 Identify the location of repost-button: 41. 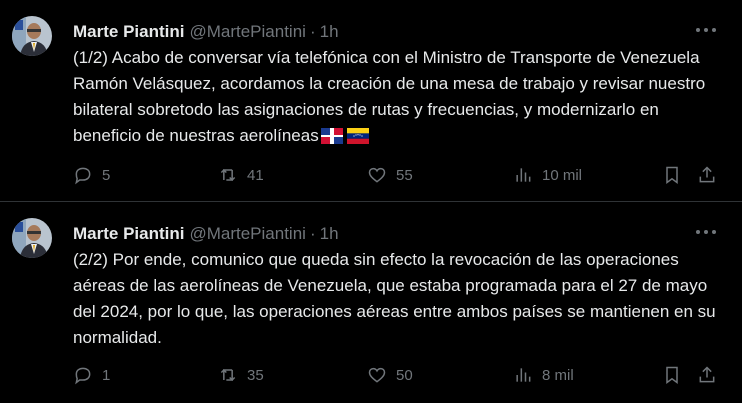
(241, 175).